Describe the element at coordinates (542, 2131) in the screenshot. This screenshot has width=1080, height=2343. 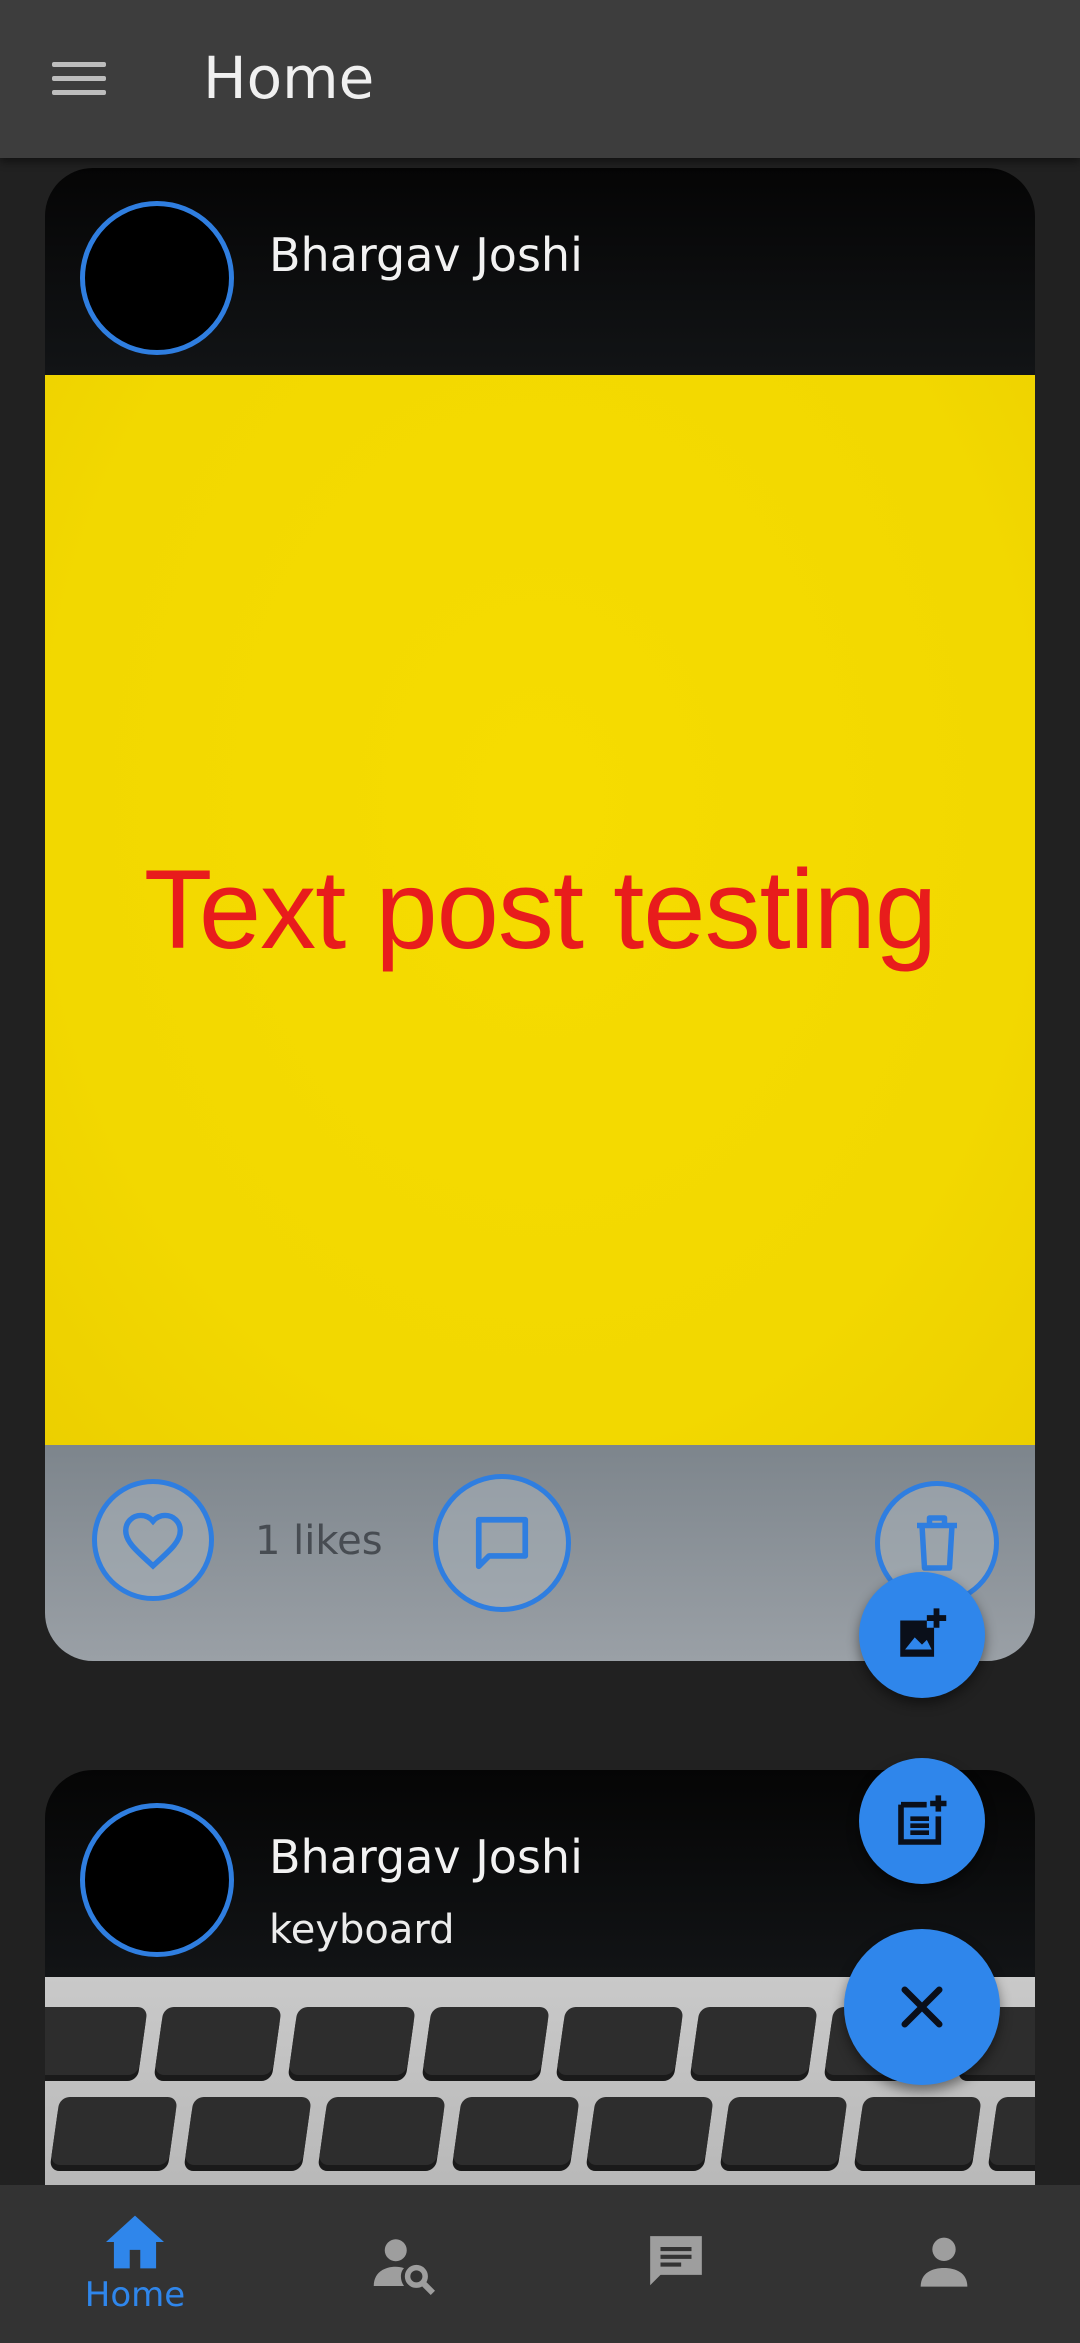
I see `keyboard-photo` at that location.